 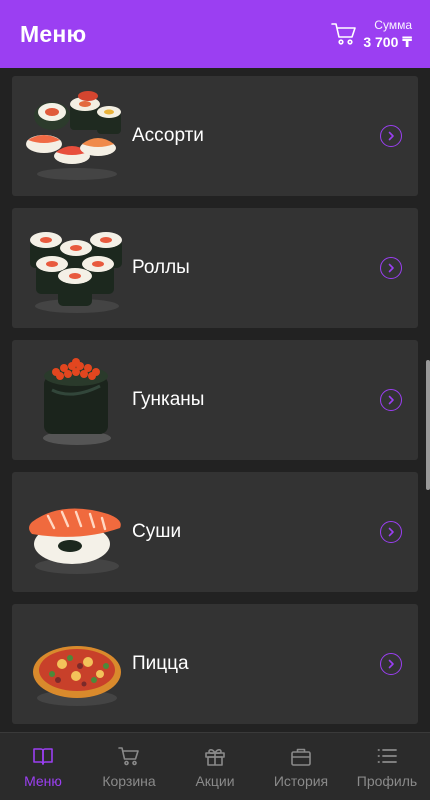 What do you see at coordinates (215, 664) in the screenshot?
I see `category-card-pizza: Пицца` at bounding box center [215, 664].